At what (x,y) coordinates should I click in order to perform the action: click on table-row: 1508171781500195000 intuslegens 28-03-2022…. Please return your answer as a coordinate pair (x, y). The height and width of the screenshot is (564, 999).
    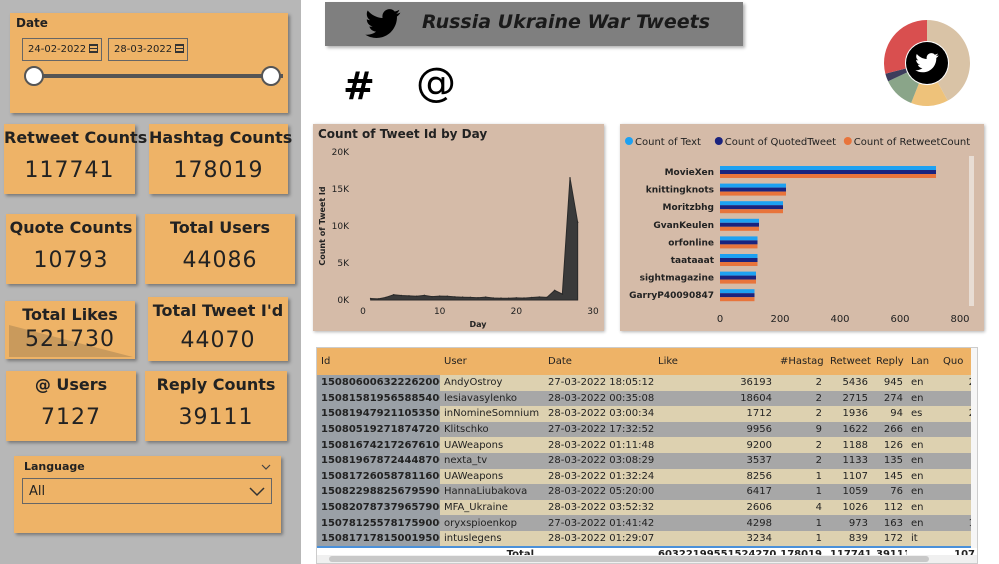
    Looking at the image, I should click on (647, 538).